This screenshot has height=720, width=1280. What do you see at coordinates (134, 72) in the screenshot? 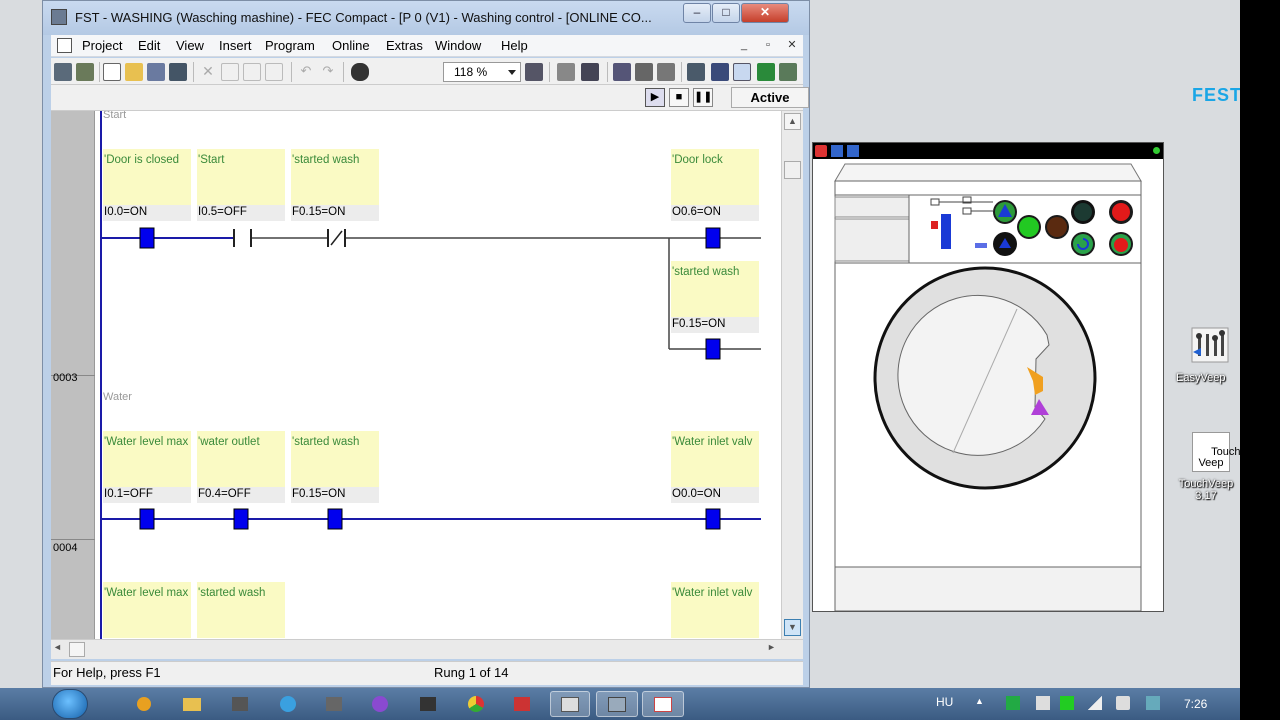
I see `open-folder-icon` at bounding box center [134, 72].